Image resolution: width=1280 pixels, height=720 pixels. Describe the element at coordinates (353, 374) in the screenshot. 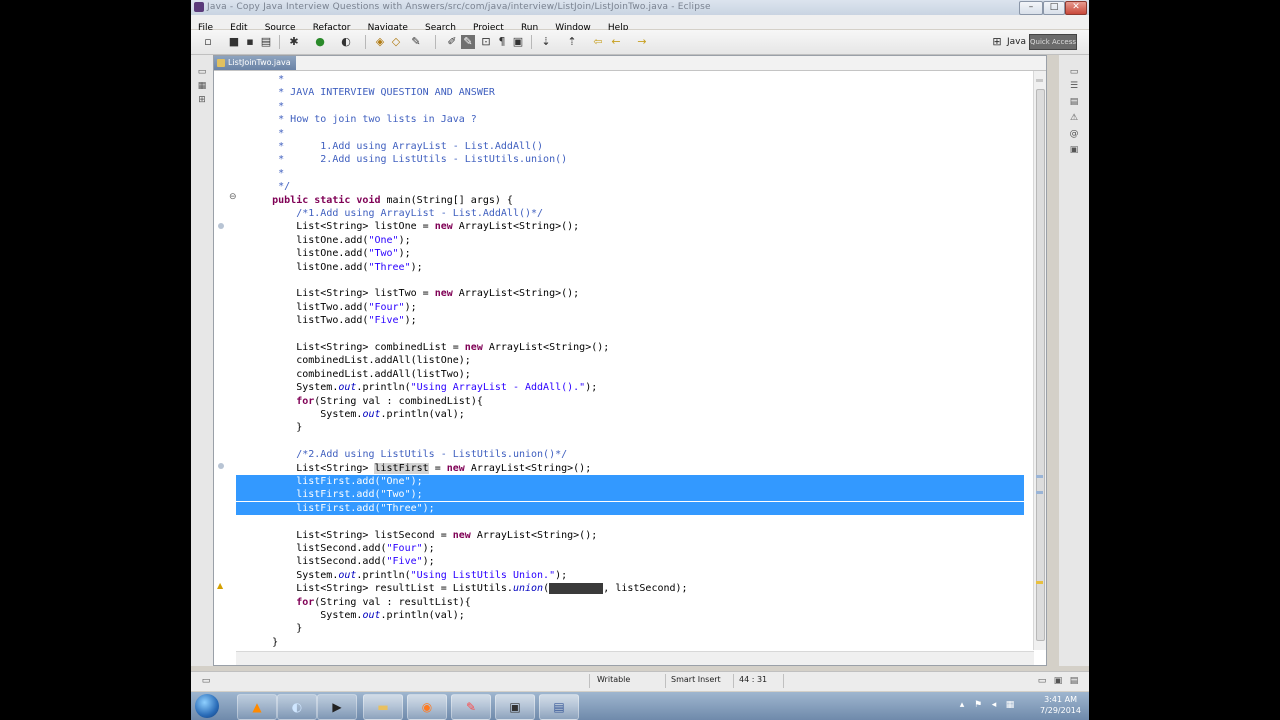

I see `code-line: combinedList.addAll(listTwo);` at that location.